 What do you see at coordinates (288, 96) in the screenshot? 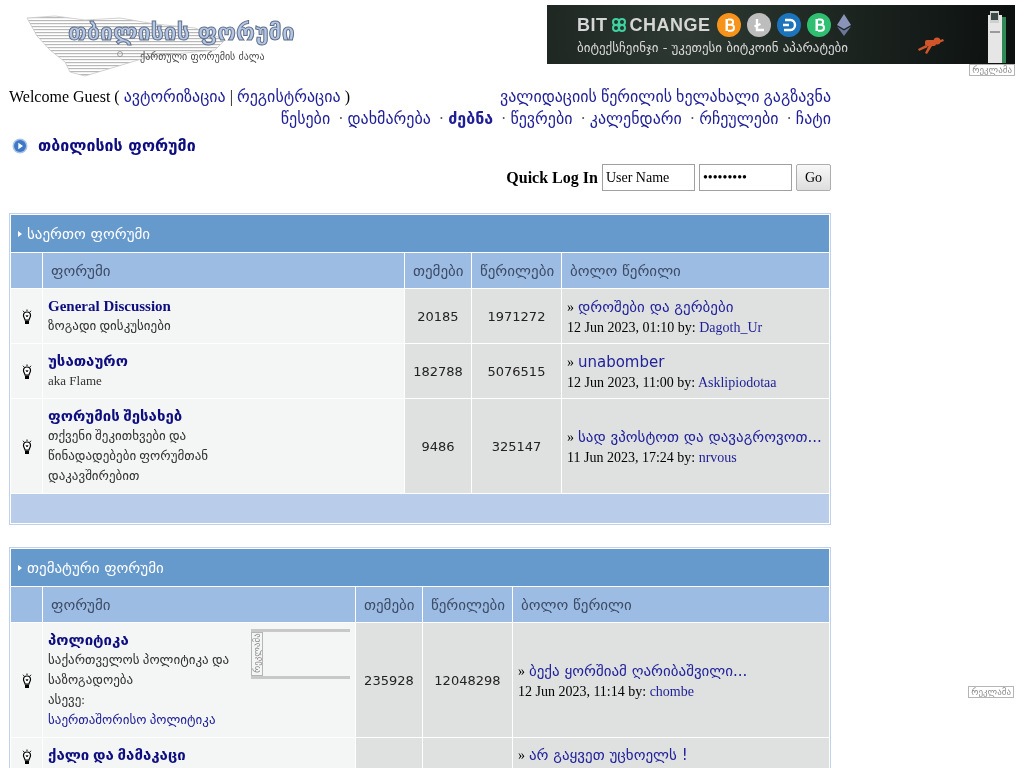
I see `register-link: რეგისტრაცია` at bounding box center [288, 96].